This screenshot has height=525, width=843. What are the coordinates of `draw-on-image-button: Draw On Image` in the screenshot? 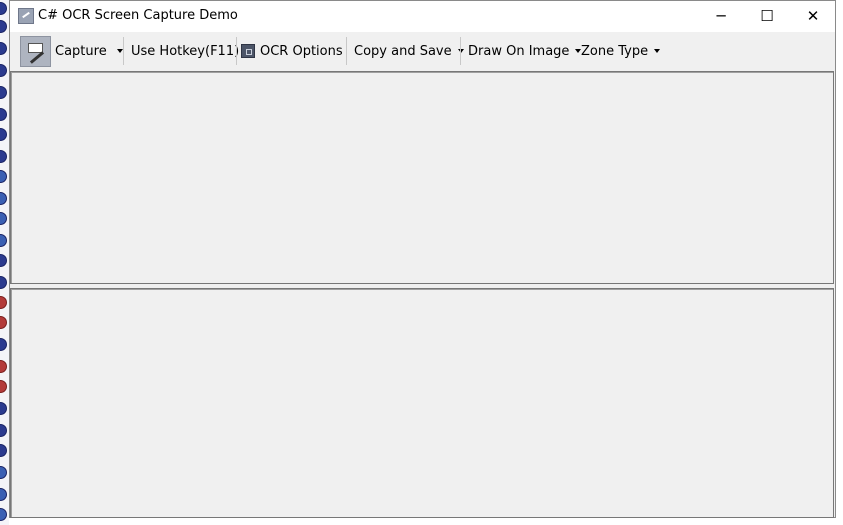 It's located at (525, 51).